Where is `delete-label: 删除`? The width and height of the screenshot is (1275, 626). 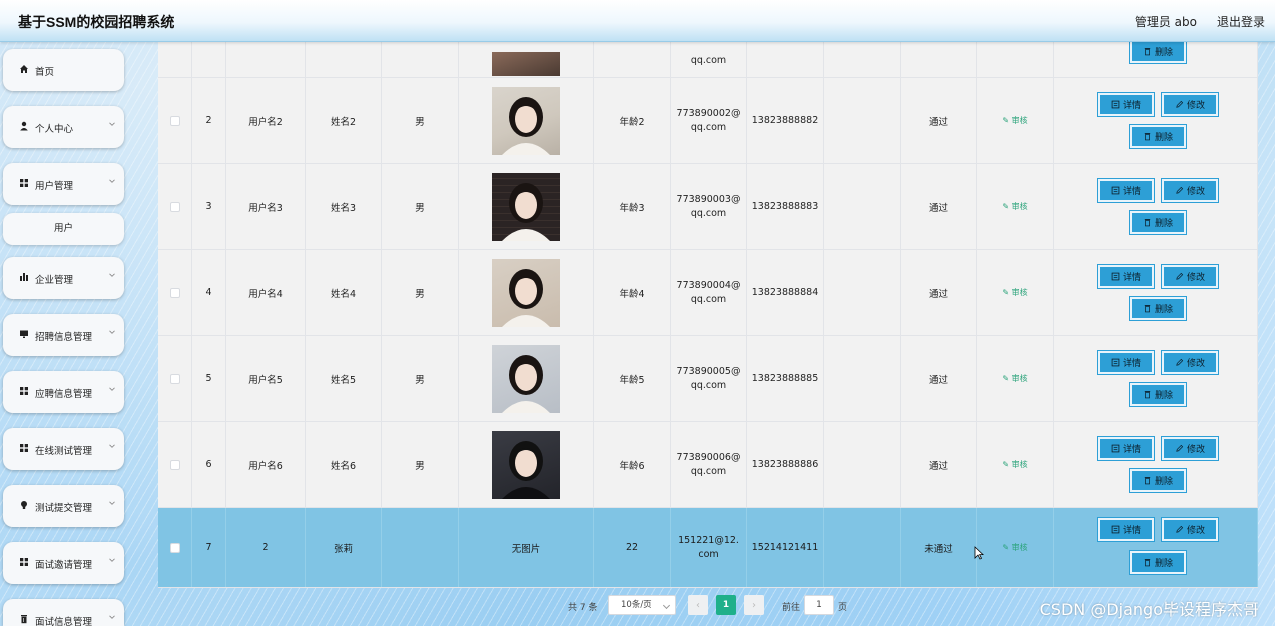
delete-label: 删除 is located at coordinates (1163, 53).